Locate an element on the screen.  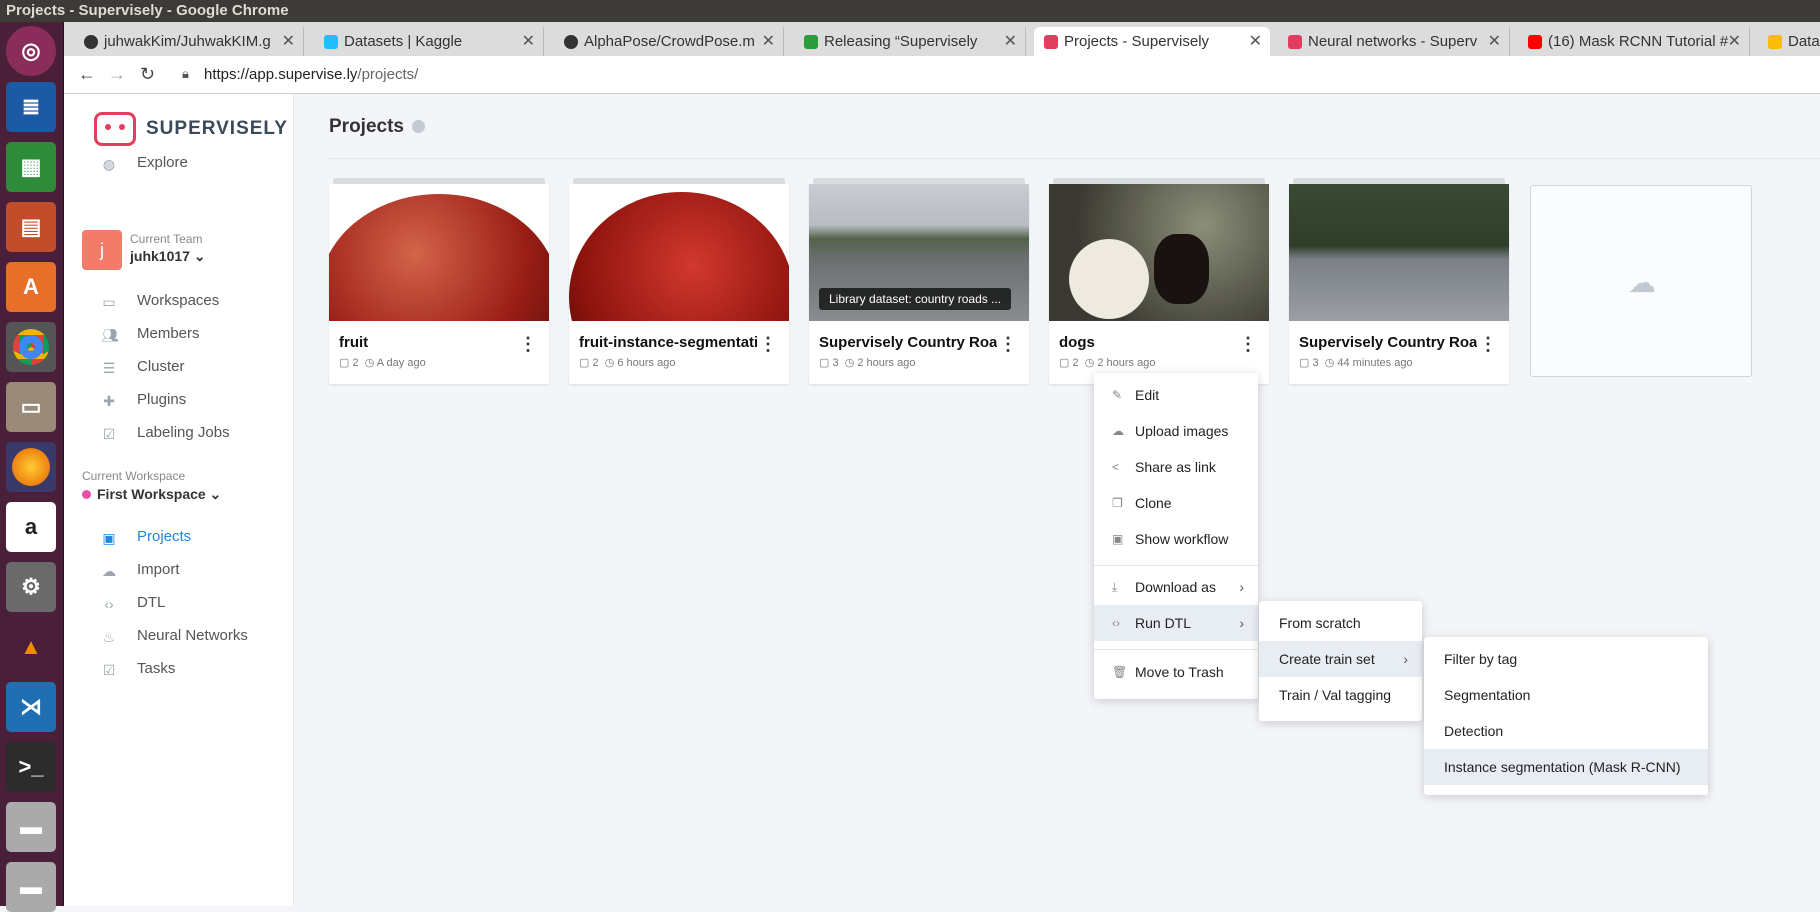
menu-divider is located at coordinates (1176, 565).